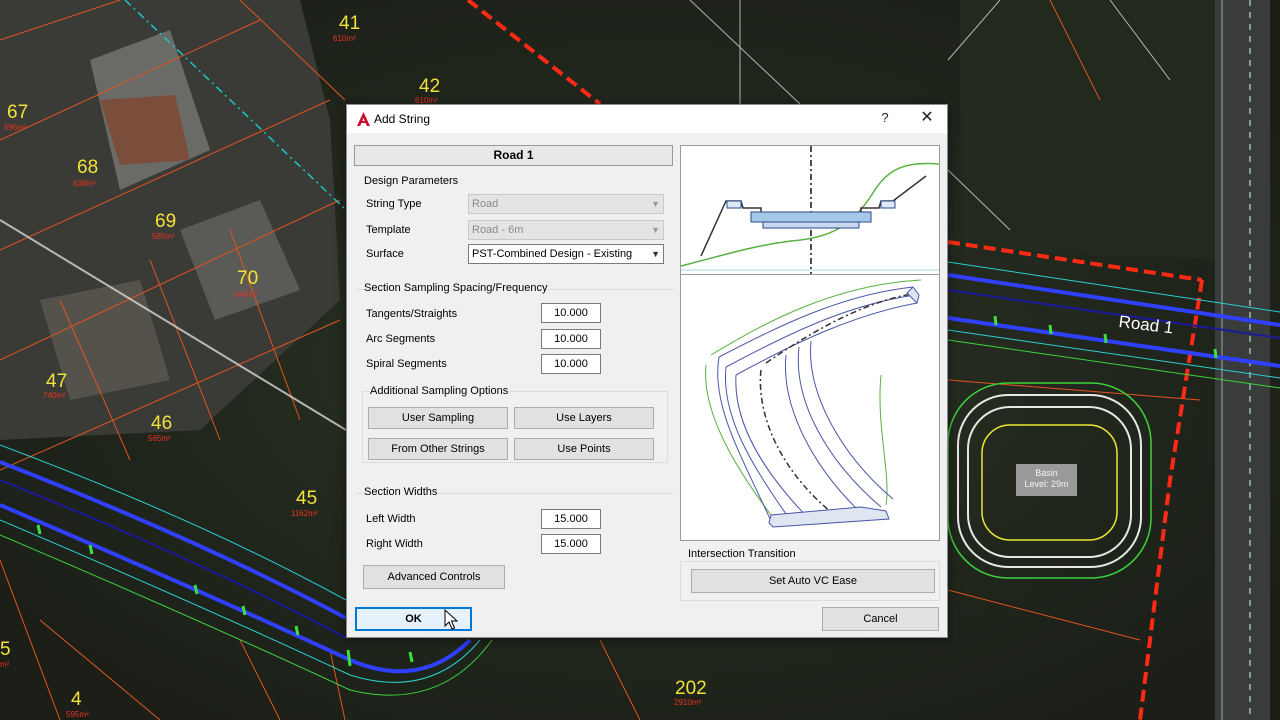 The image size is (1280, 720). I want to click on app-logo-icon, so click(363, 119).